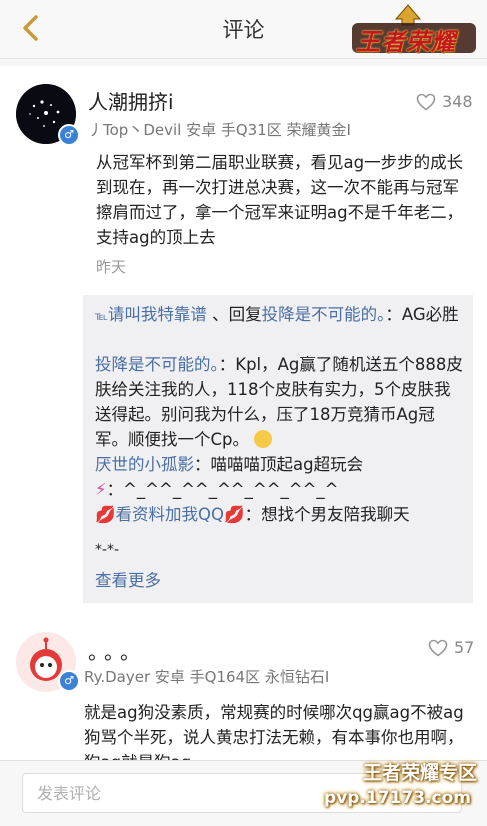 Image resolution: width=487 pixels, height=826 pixels. I want to click on reply-item: 💋看资料加我QQ💋：想找个男友陪我聊天, so click(279, 514).